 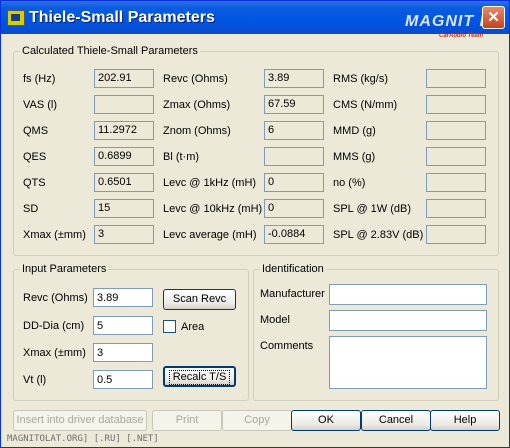 What do you see at coordinates (197, 105) in the screenshot?
I see `zmax-label: Zmax (Ohms)` at bounding box center [197, 105].